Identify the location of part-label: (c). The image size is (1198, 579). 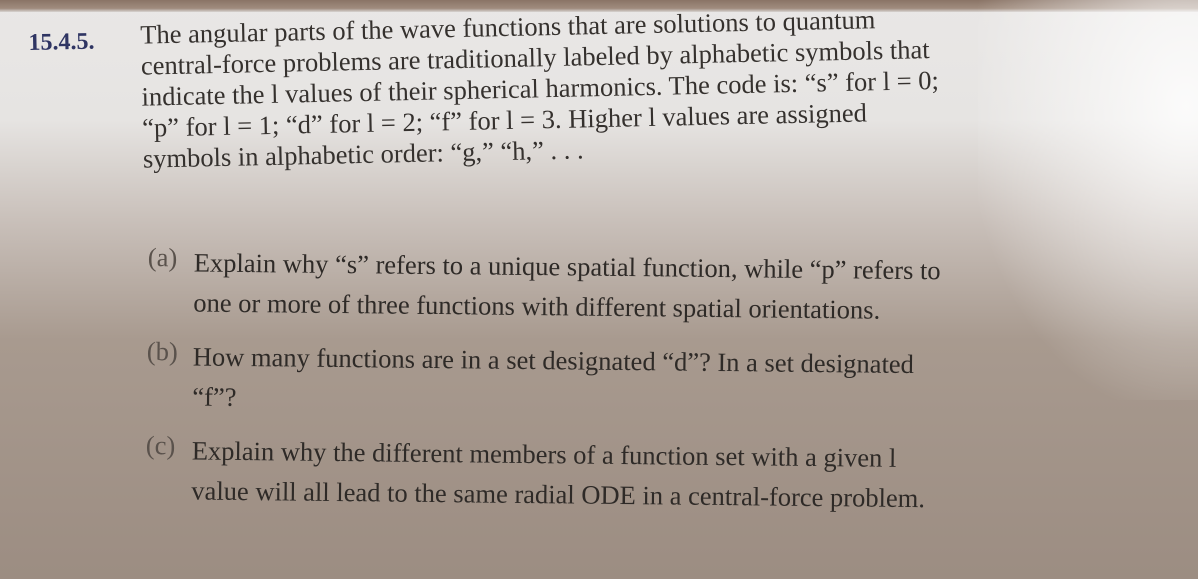
(160, 445).